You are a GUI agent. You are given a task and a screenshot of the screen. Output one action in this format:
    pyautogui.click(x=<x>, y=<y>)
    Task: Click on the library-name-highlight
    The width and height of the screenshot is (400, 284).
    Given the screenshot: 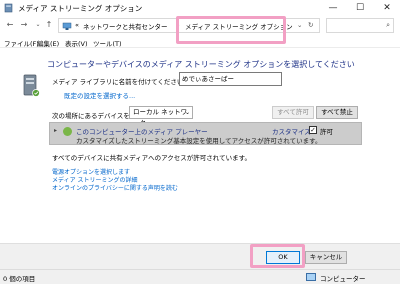 What is the action you would take?
    pyautogui.click(x=231, y=30)
    